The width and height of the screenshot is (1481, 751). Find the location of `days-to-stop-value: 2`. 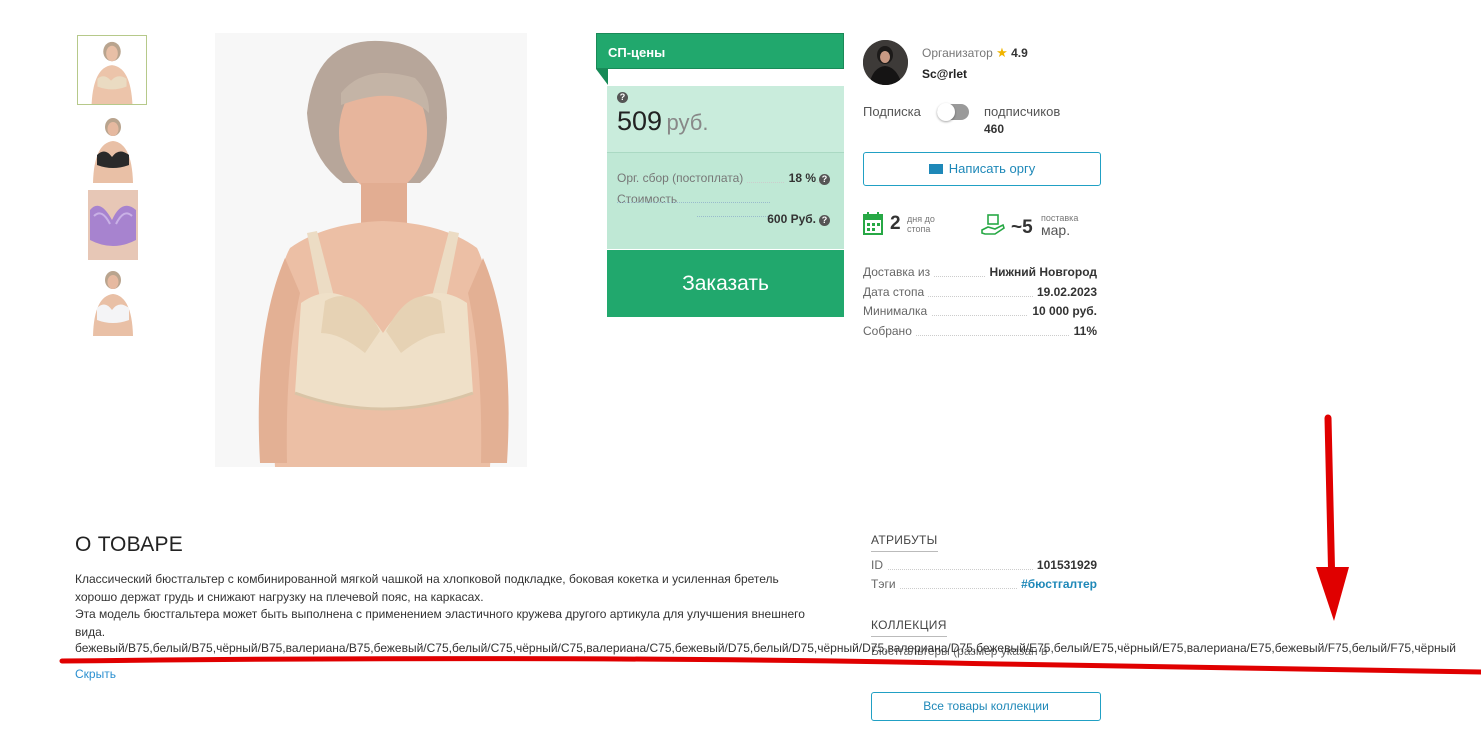

days-to-stop-value: 2 is located at coordinates (895, 223).